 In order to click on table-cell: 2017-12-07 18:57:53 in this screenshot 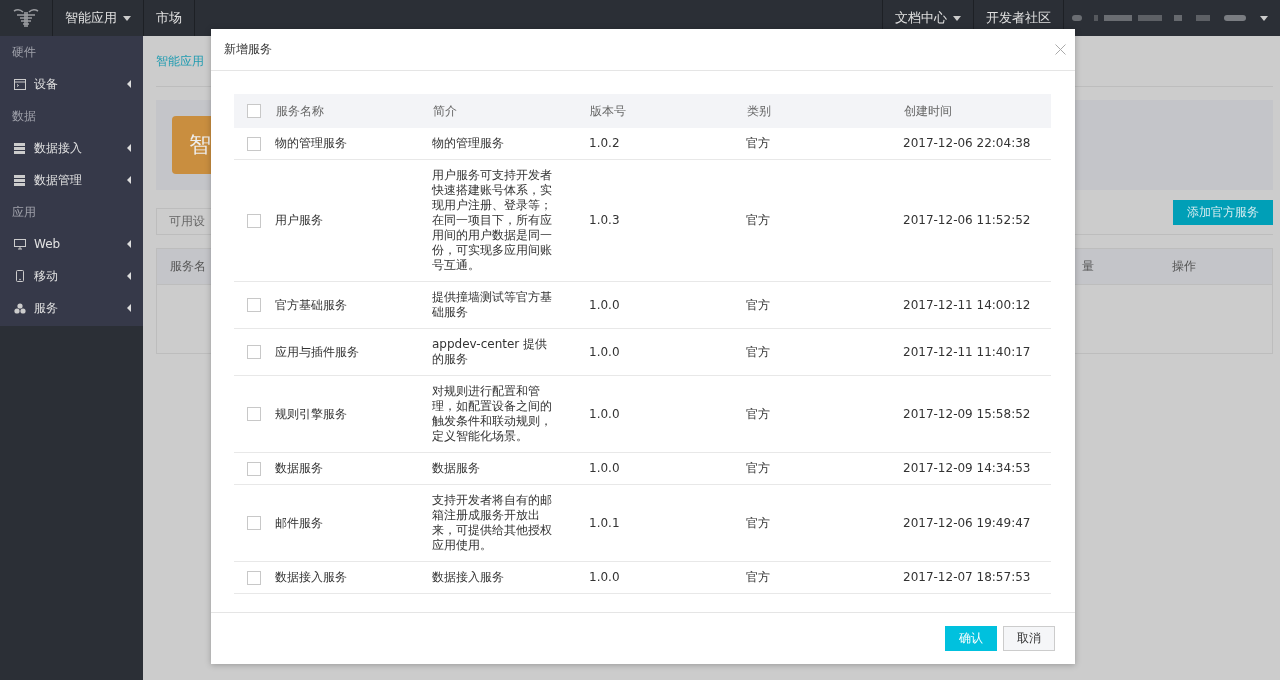, I will do `click(967, 577)`.